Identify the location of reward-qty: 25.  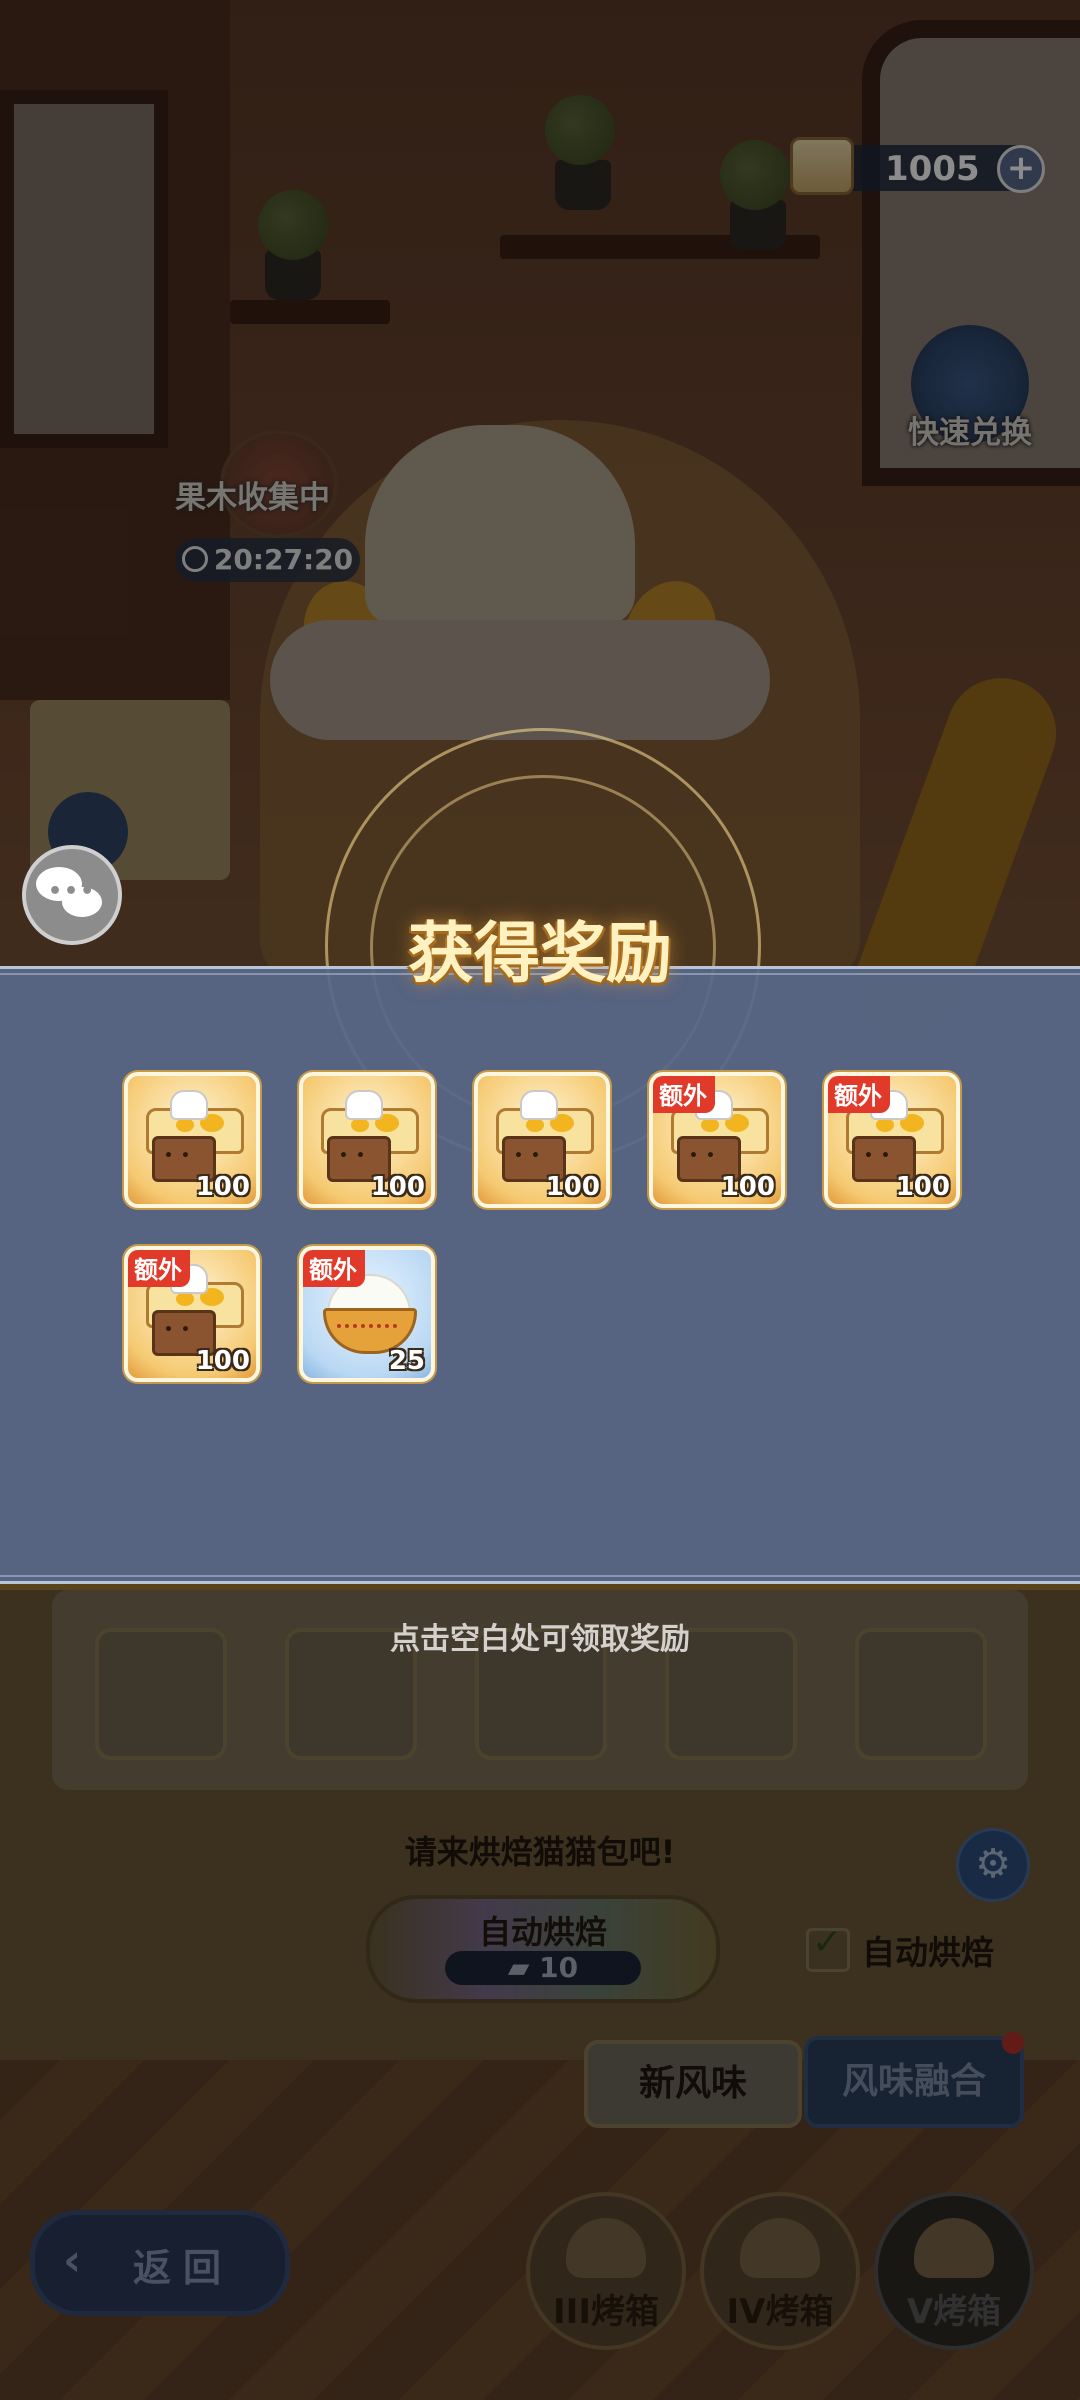
(406, 1361).